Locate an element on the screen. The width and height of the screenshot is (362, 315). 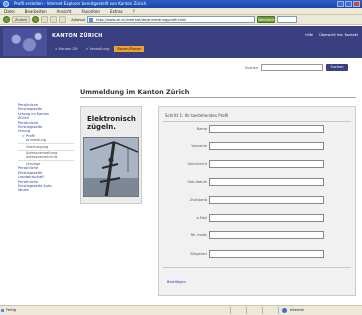
construction-crane-photo is located at coordinates (111, 167).